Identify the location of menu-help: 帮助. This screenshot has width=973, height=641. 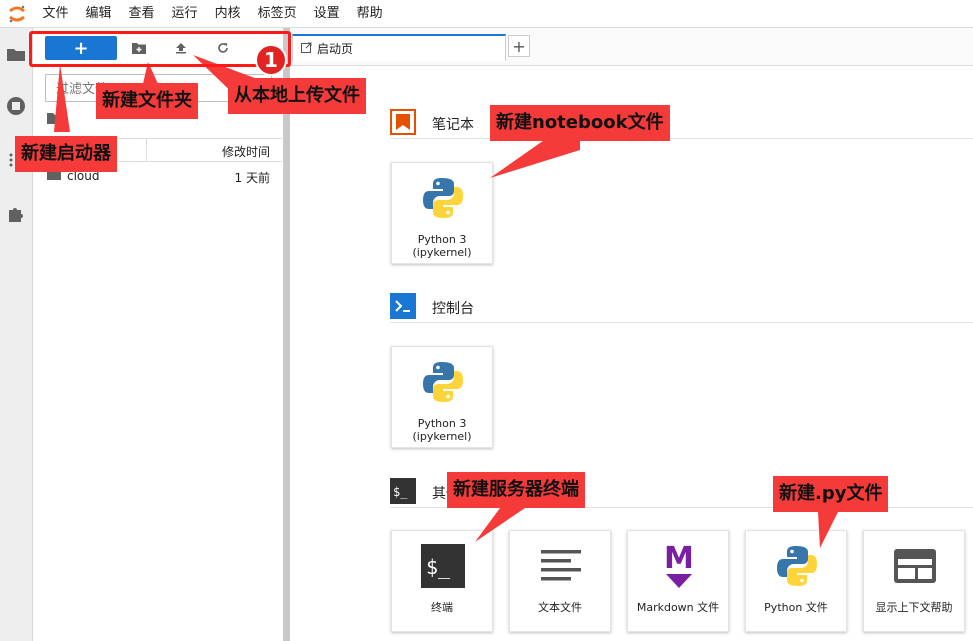
(369, 14).